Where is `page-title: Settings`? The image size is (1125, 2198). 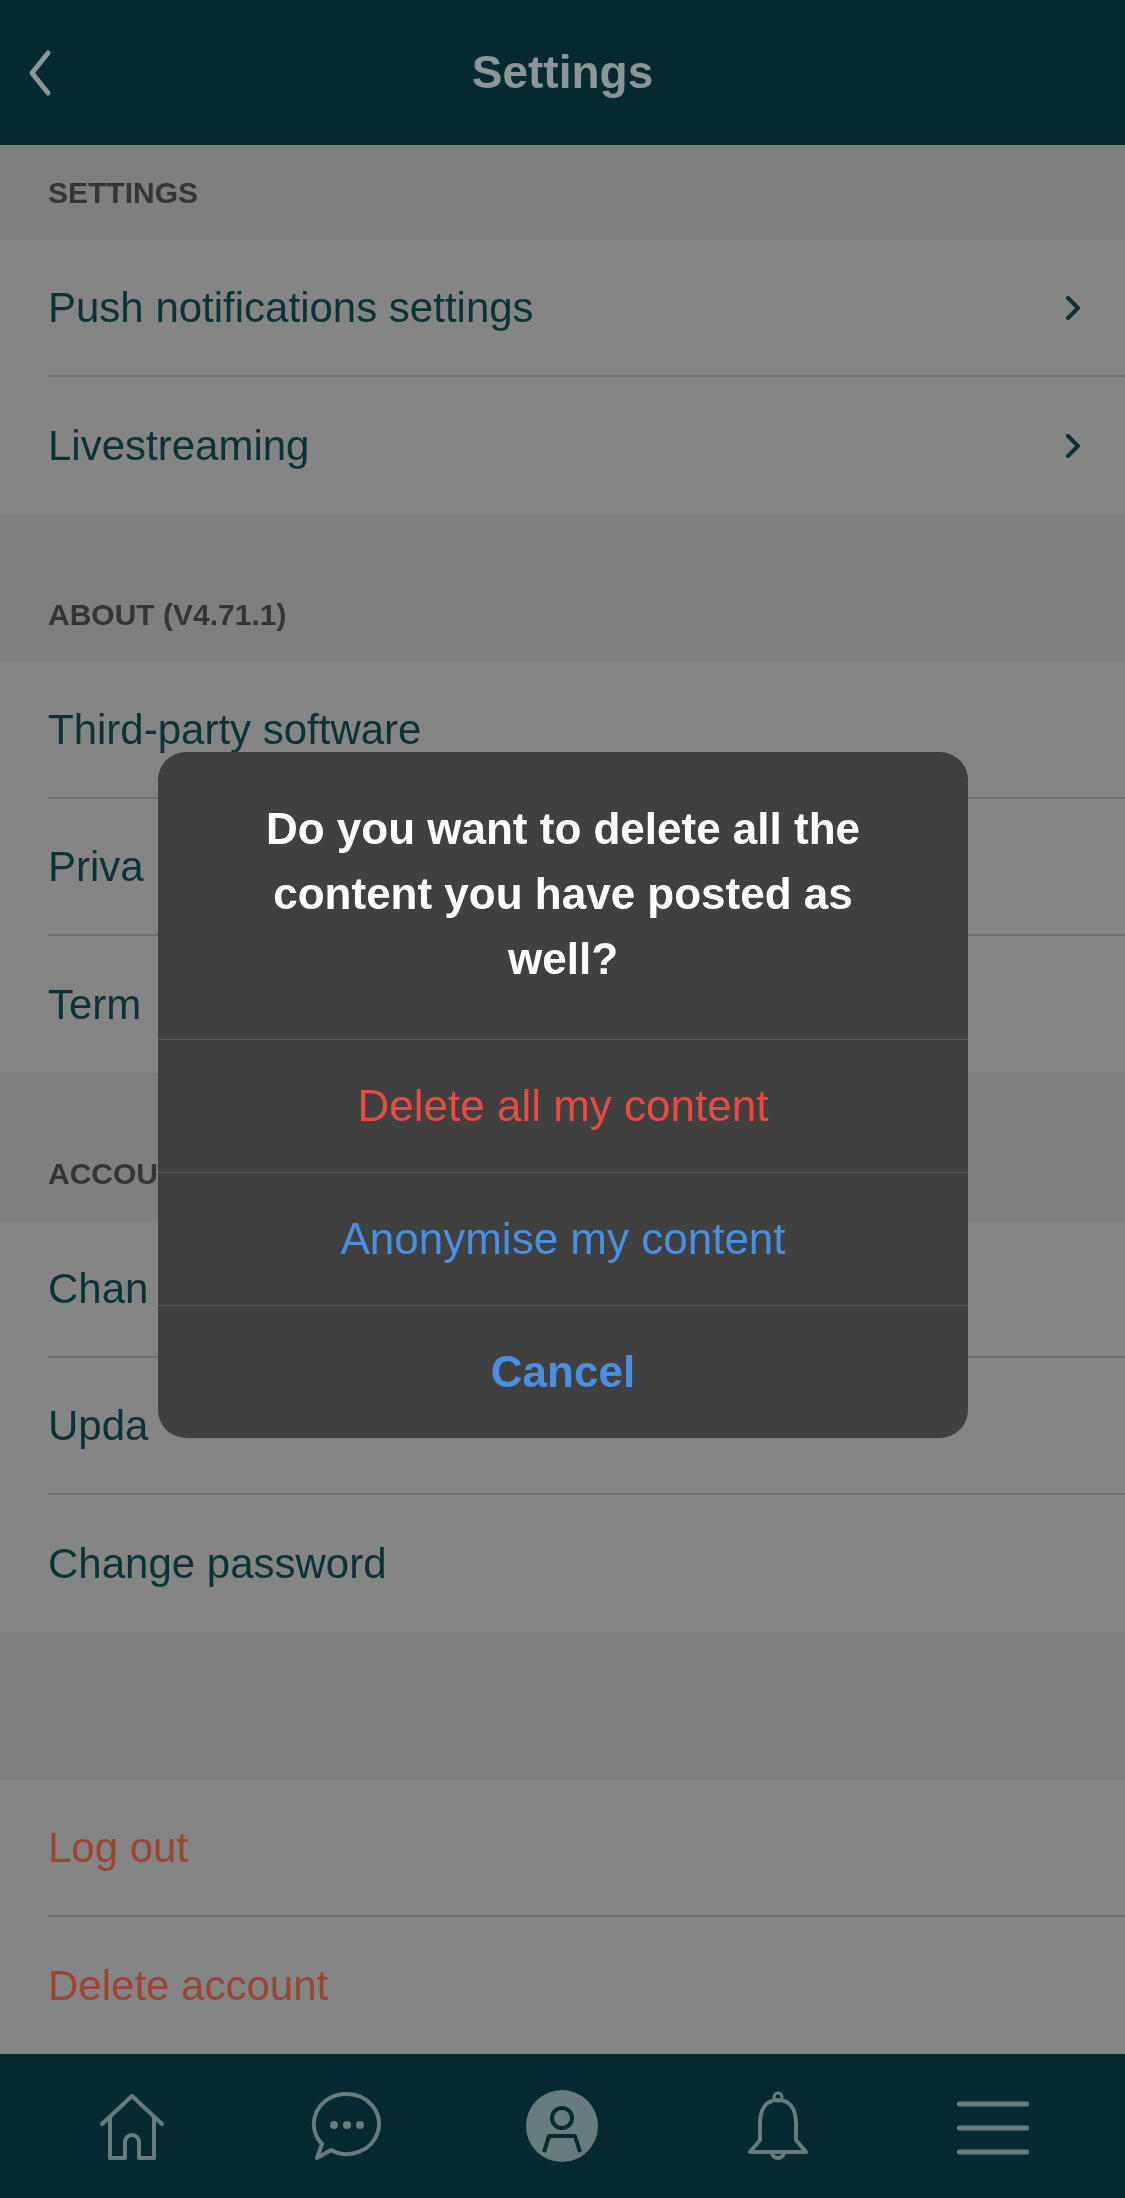
page-title: Settings is located at coordinates (562, 72).